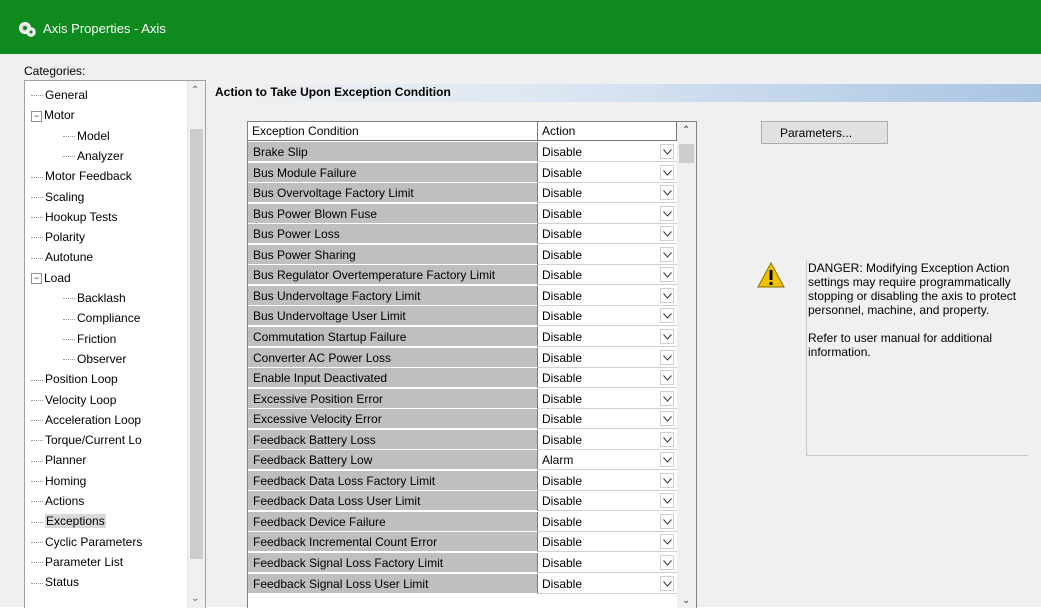 The height and width of the screenshot is (608, 1041). I want to click on tree-item: Motor Feedback, so click(81, 176).